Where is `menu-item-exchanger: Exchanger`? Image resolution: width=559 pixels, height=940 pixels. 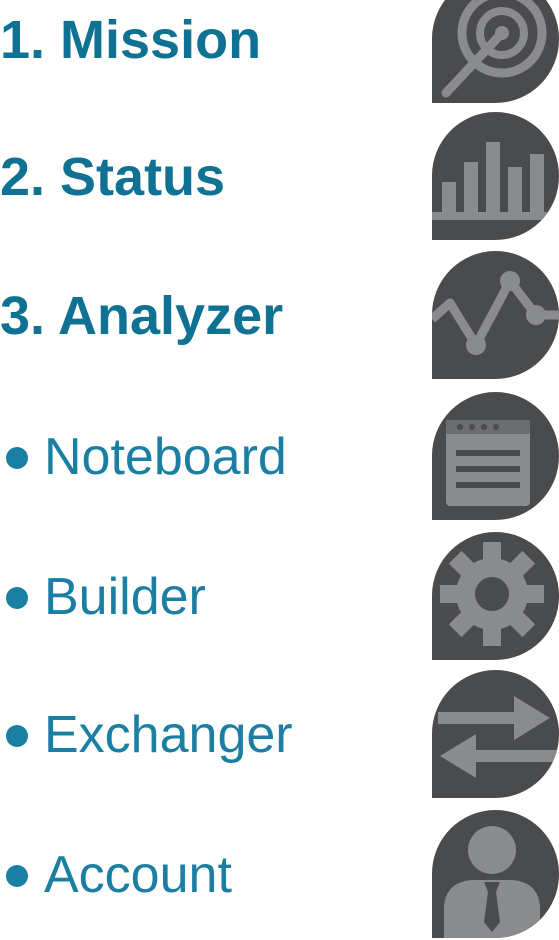 menu-item-exchanger: Exchanger is located at coordinates (279, 735).